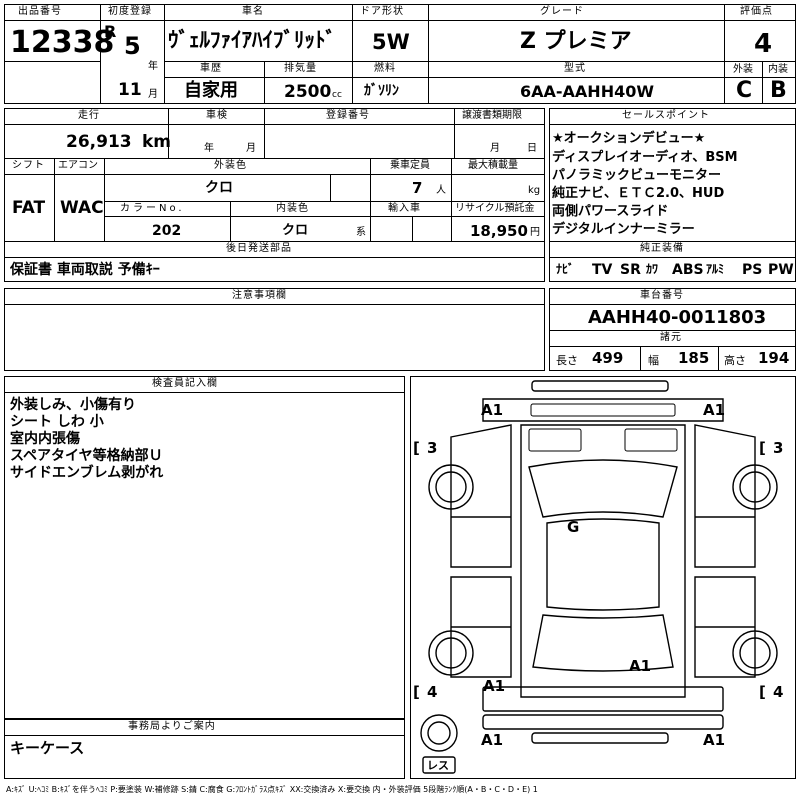 This screenshot has height=800, width=800. What do you see at coordinates (495, 148) in the screenshot?
I see `transfer-month-unit: 月` at bounding box center [495, 148].